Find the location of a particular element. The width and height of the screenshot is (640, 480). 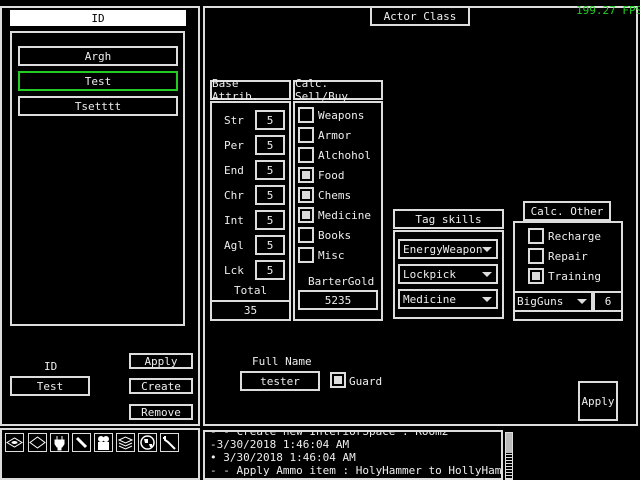

dropdown-value: Lockpick is located at coordinates (429, 274).